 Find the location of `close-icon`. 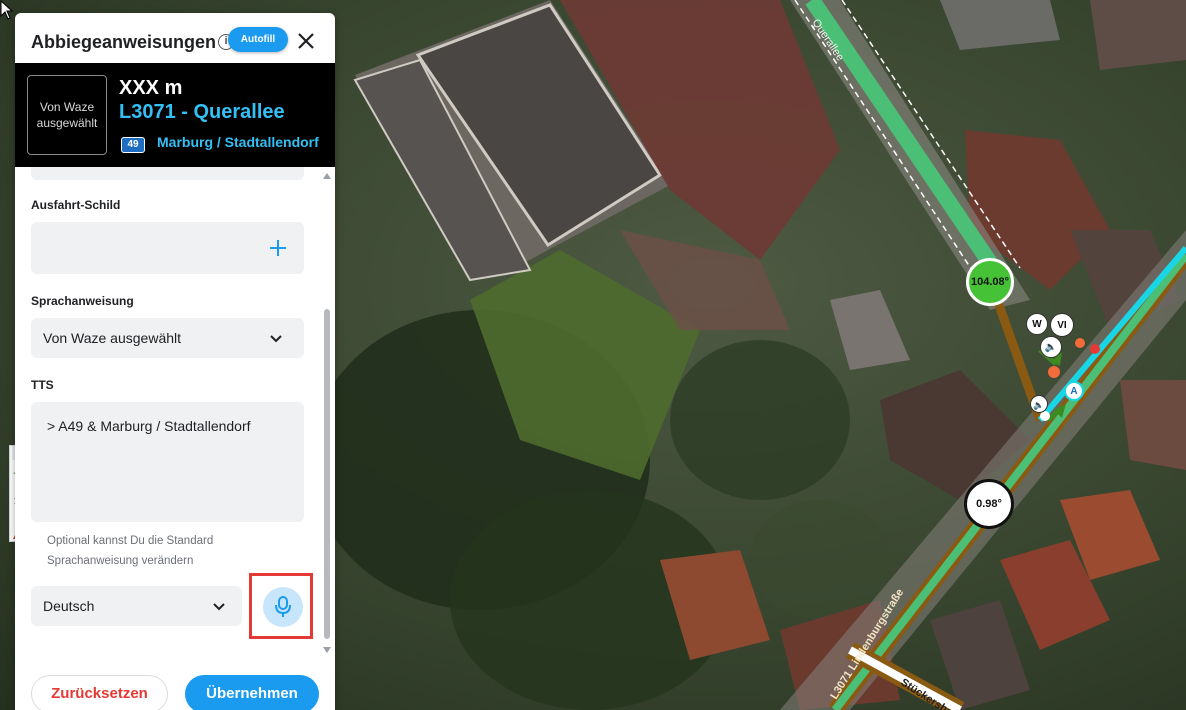

close-icon is located at coordinates (306, 41).